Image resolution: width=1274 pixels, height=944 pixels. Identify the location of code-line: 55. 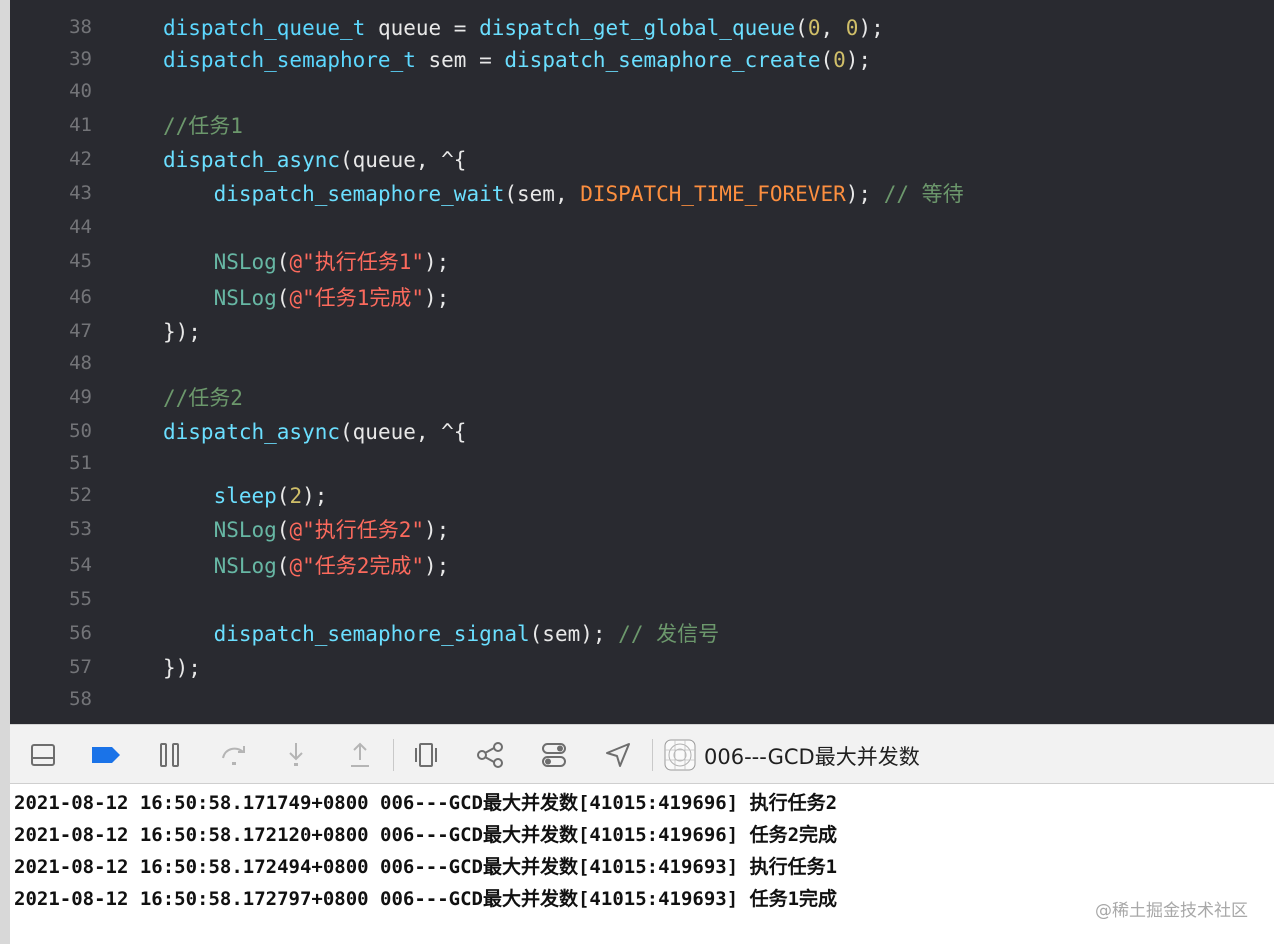
(642, 600).